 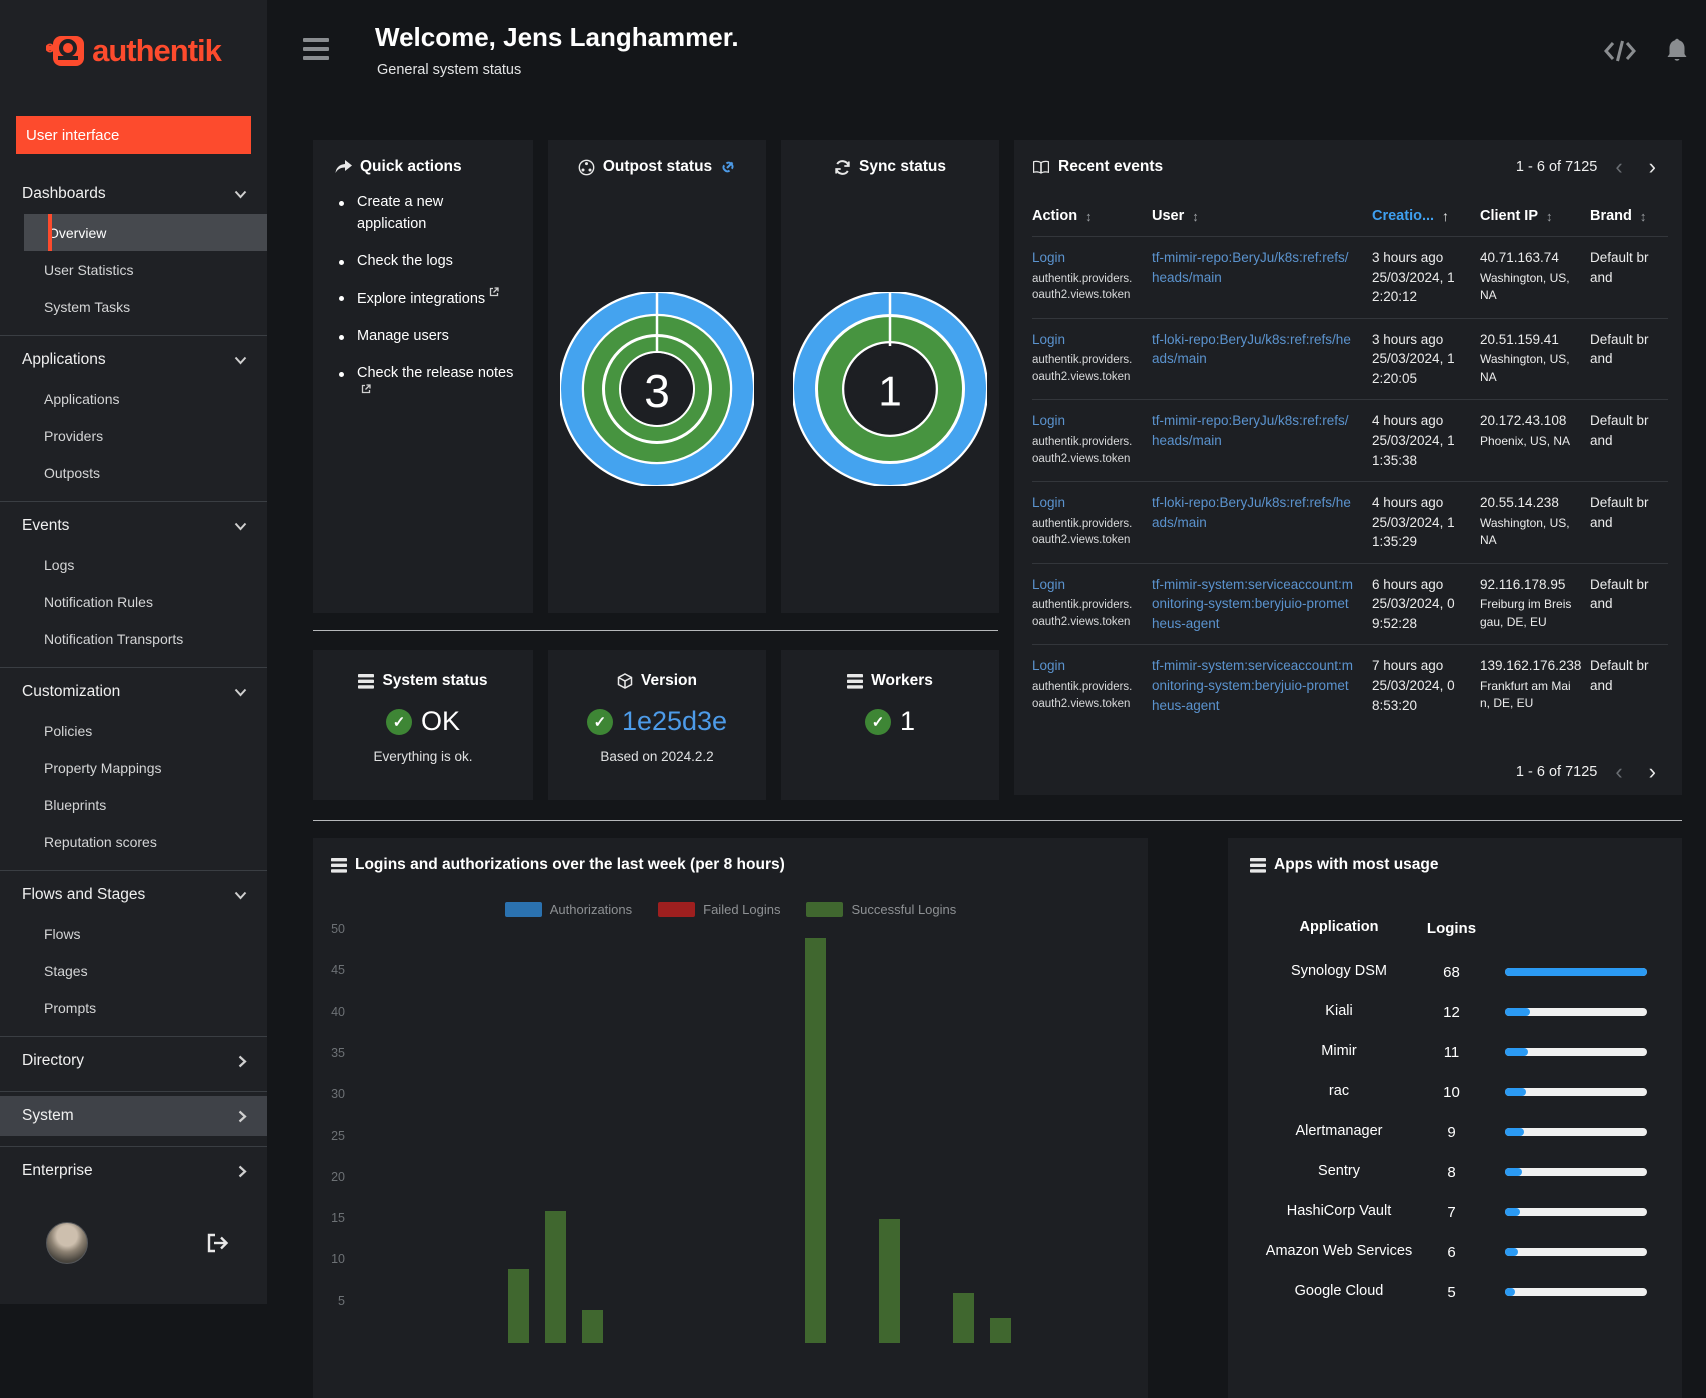 I want to click on event-client-ip: 139.162.176.238, so click(x=1531, y=666).